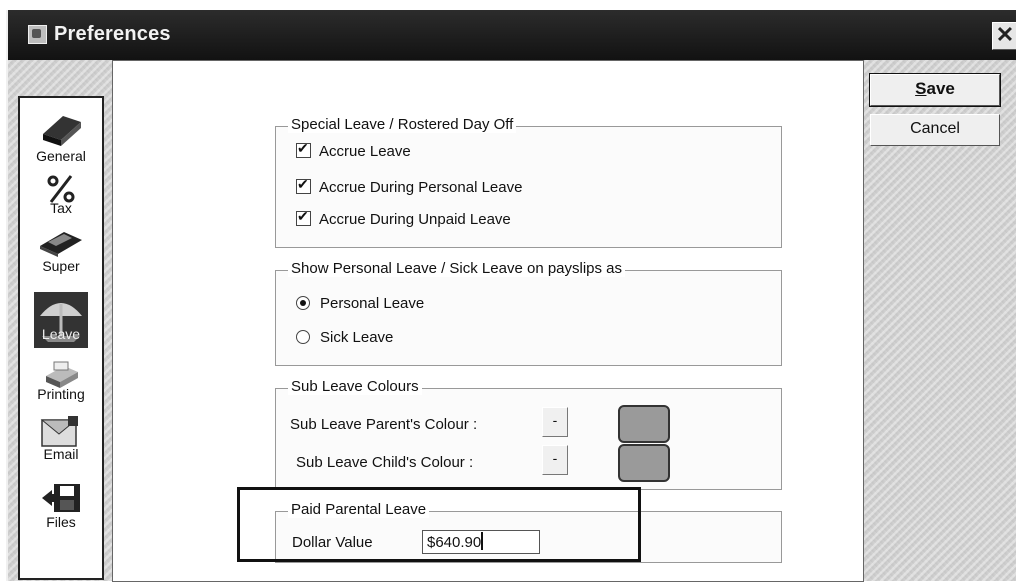 This screenshot has width=1016, height=582. What do you see at coordinates (61, 498) in the screenshot?
I see `floppy-disk-icon` at bounding box center [61, 498].